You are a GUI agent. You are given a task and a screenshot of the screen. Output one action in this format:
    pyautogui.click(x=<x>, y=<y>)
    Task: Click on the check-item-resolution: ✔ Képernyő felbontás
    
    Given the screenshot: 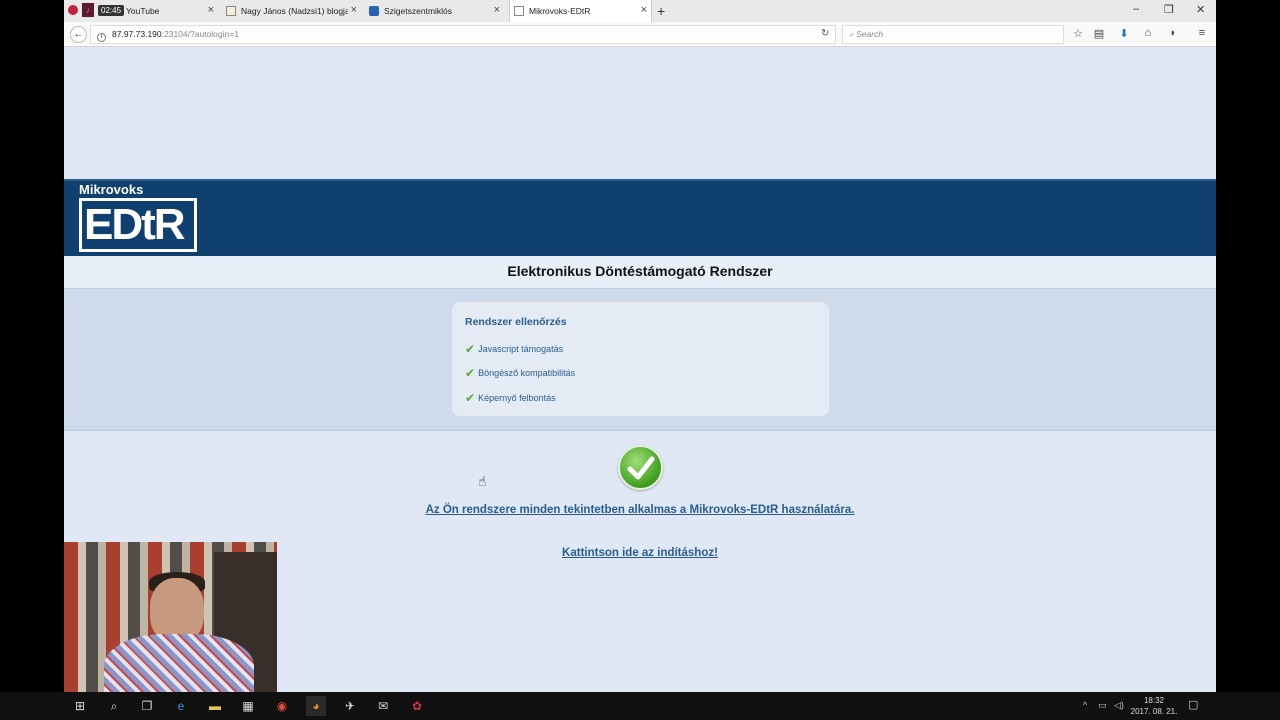 What is the action you would take?
    pyautogui.click(x=510, y=398)
    